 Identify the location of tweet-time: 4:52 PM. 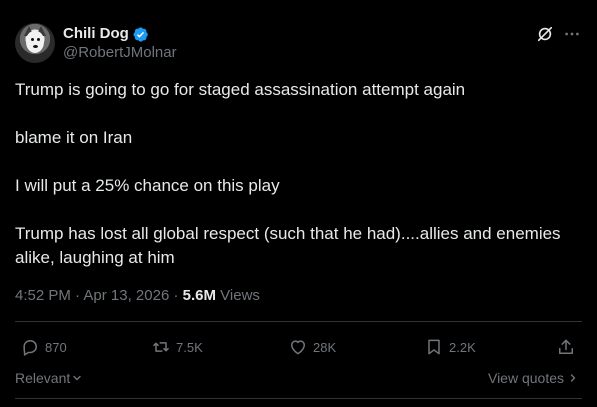
(43, 295).